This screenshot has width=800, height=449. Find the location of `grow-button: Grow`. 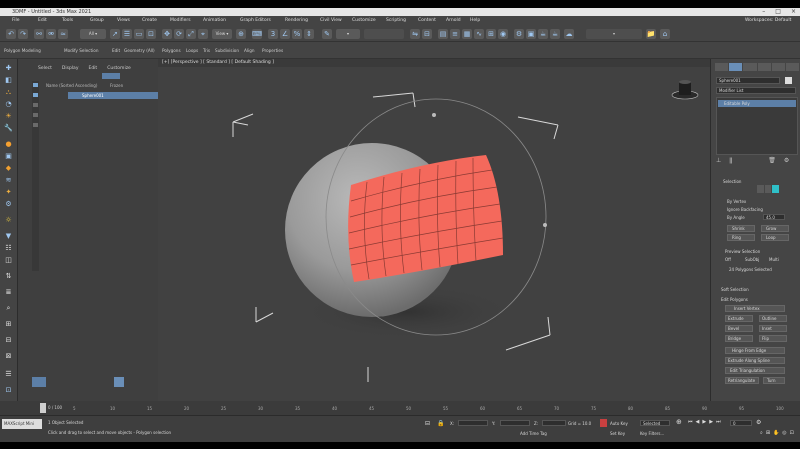

grow-button: Grow is located at coordinates (775, 228).